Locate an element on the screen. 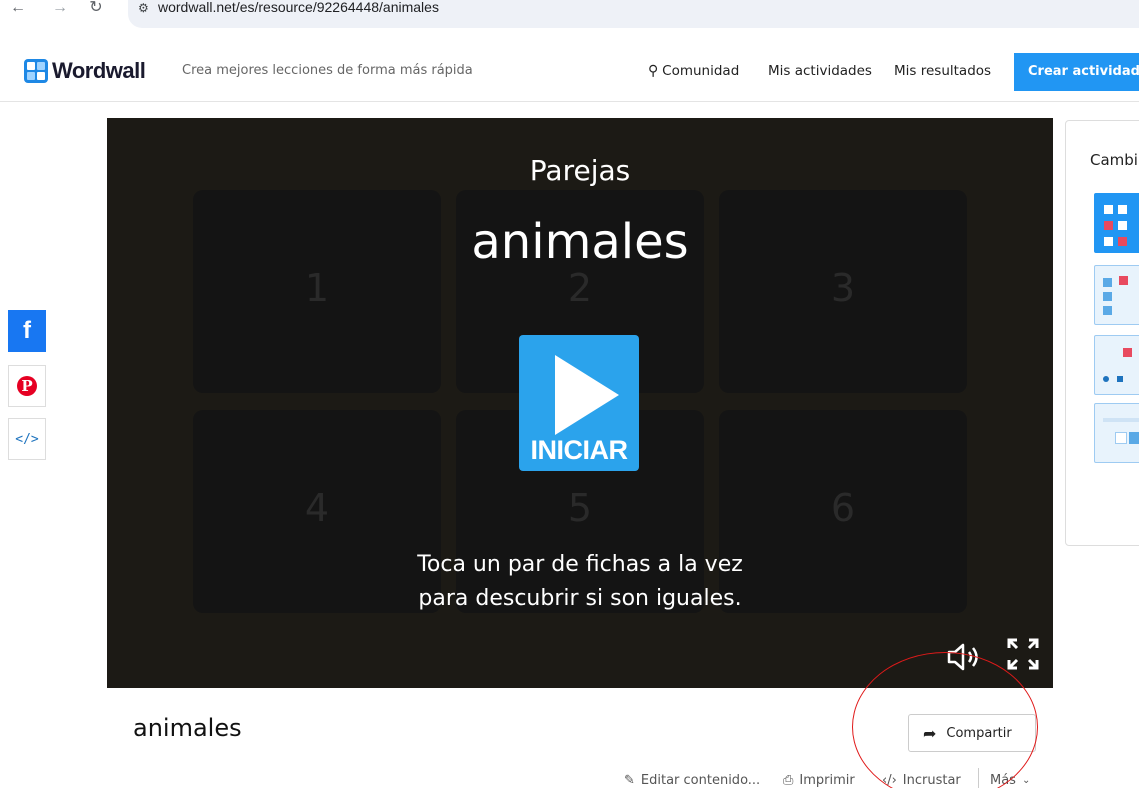 This screenshot has width=1139, height=788. reload-icon: ↻ is located at coordinates (96, 9).